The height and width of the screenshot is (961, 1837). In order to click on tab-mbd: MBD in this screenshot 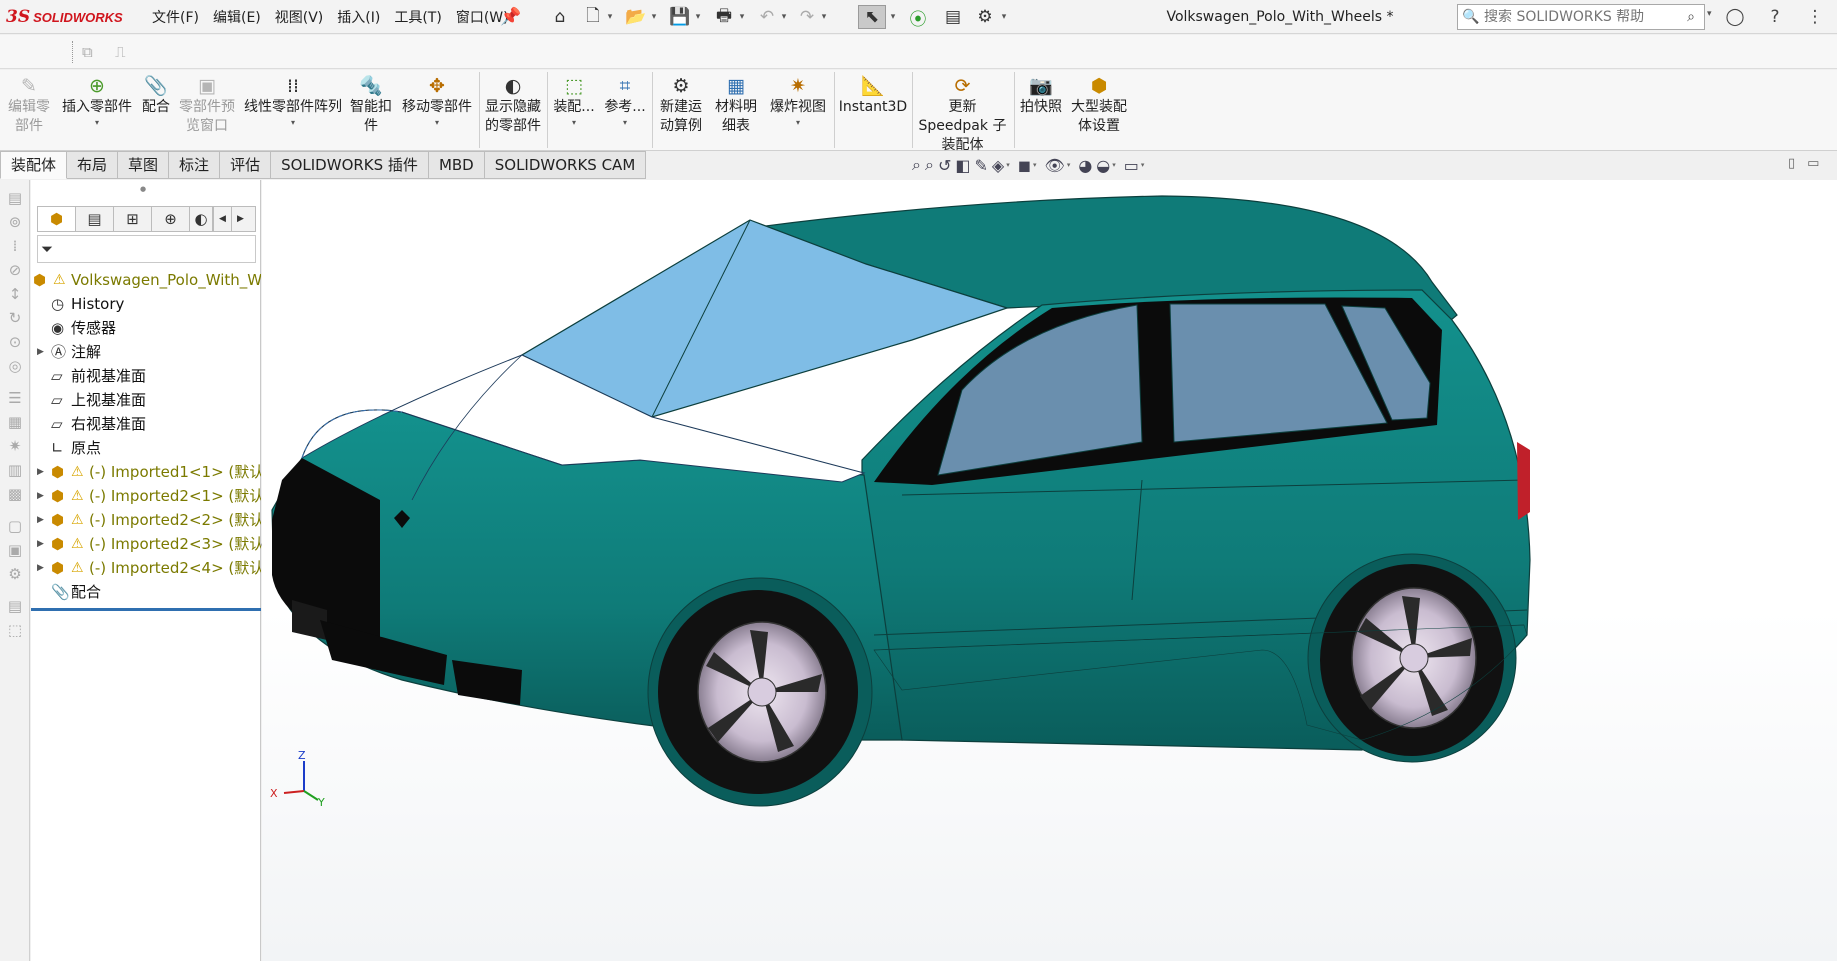, I will do `click(456, 165)`.